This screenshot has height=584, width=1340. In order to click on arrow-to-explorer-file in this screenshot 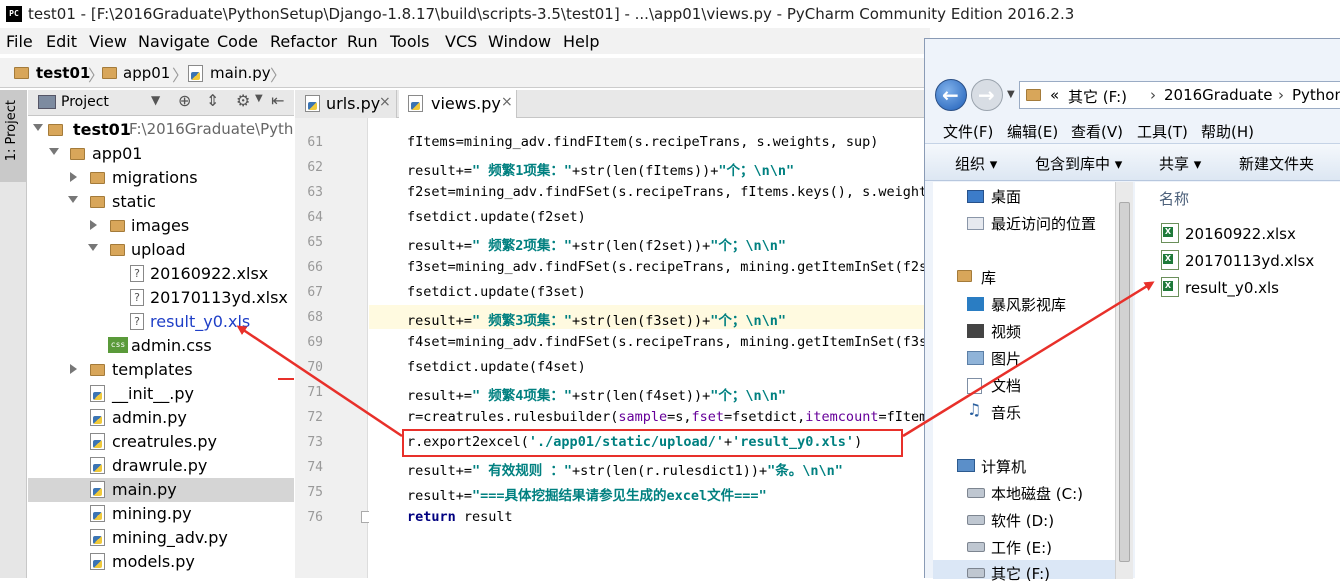, I will do `click(1028, 359)`.